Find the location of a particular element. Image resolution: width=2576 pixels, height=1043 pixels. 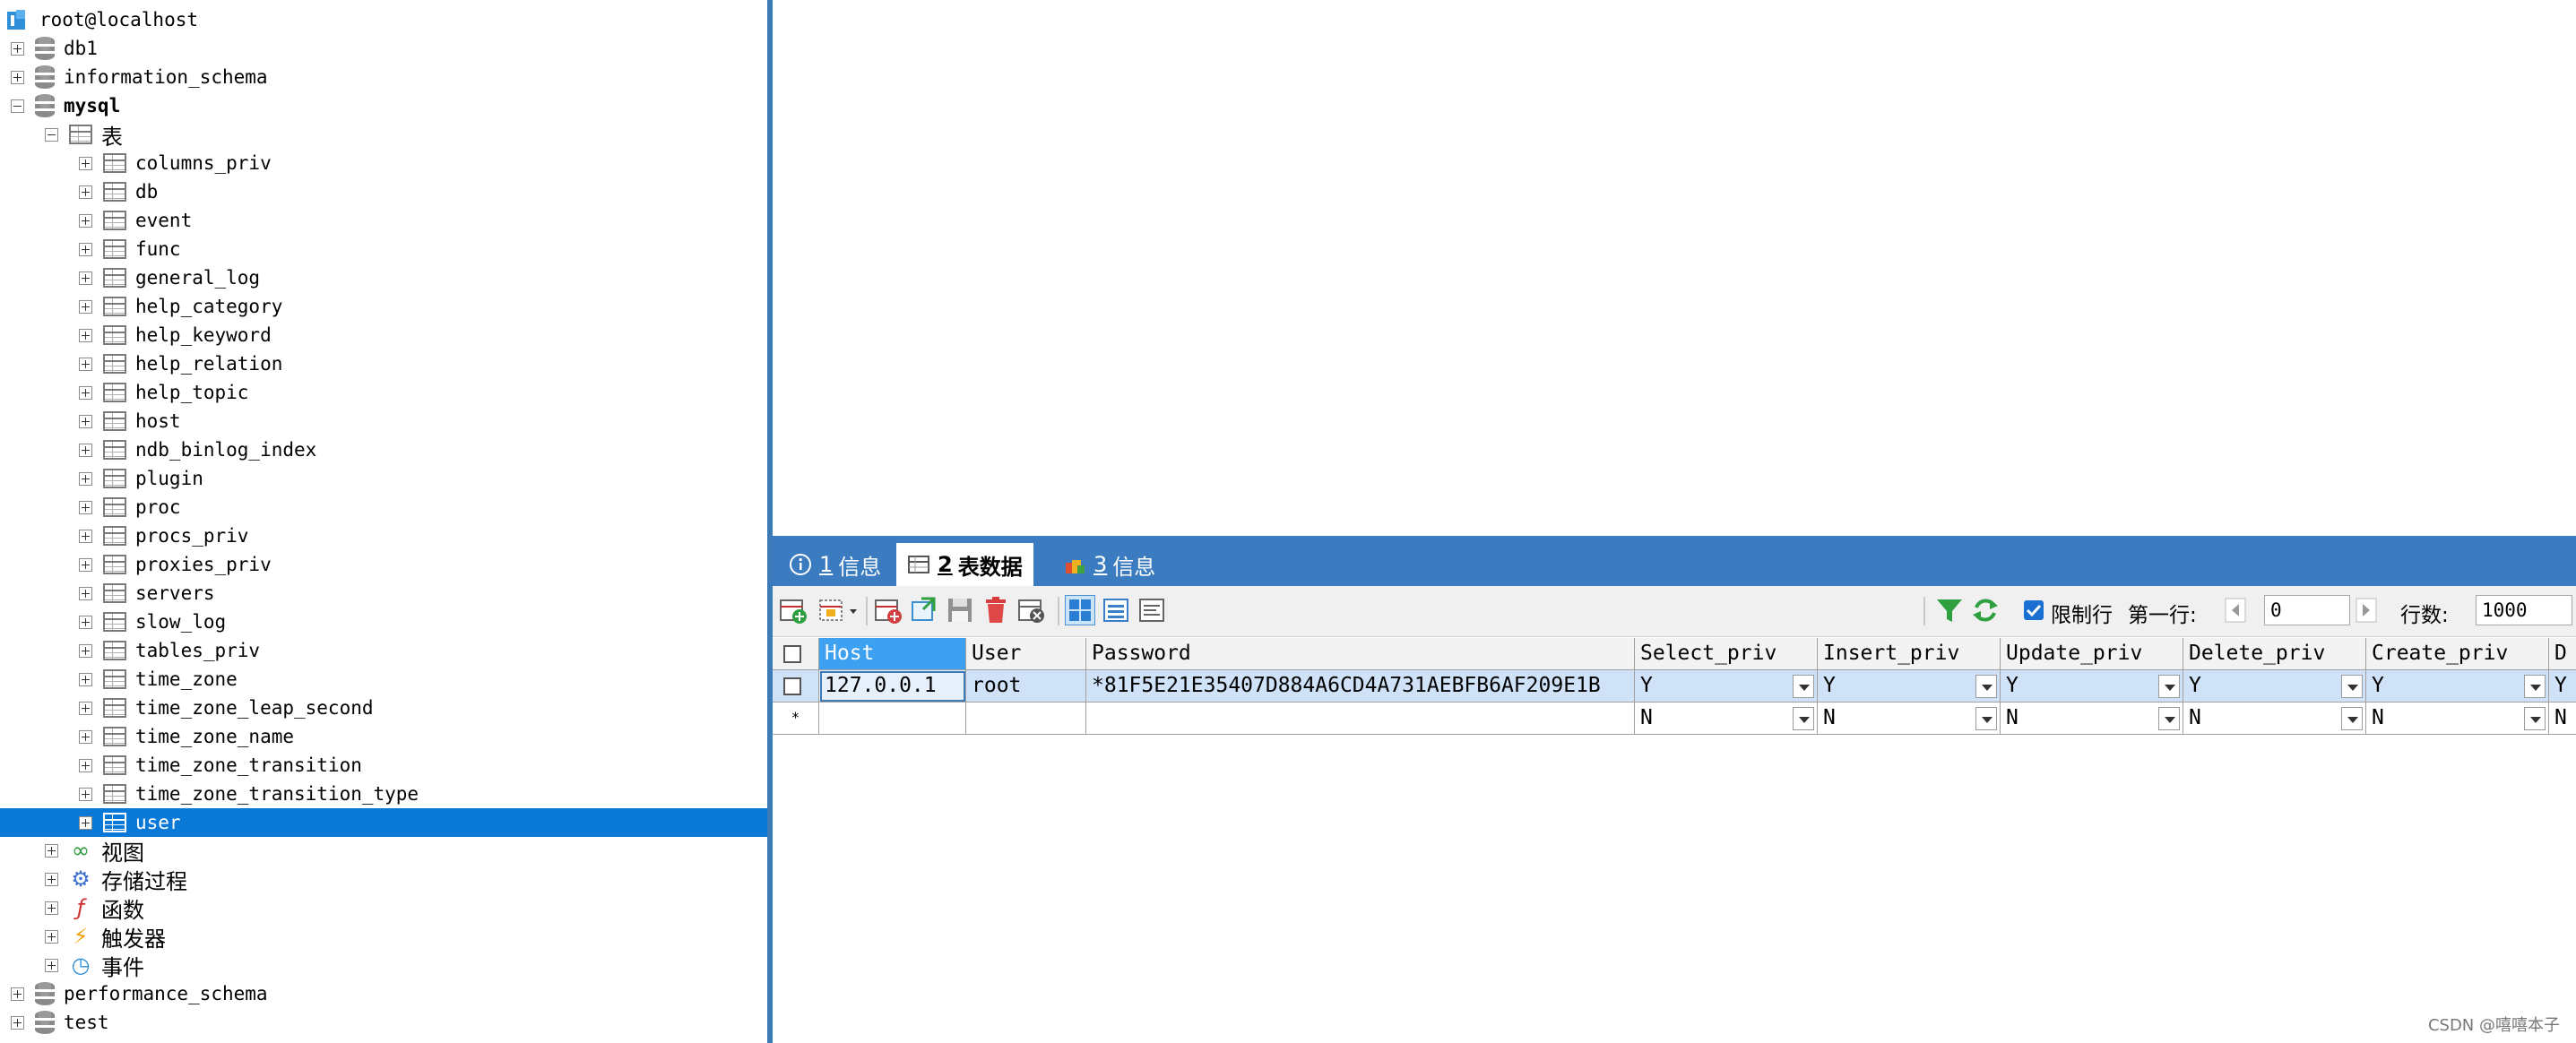

collapse-icon is located at coordinates (51, 134).